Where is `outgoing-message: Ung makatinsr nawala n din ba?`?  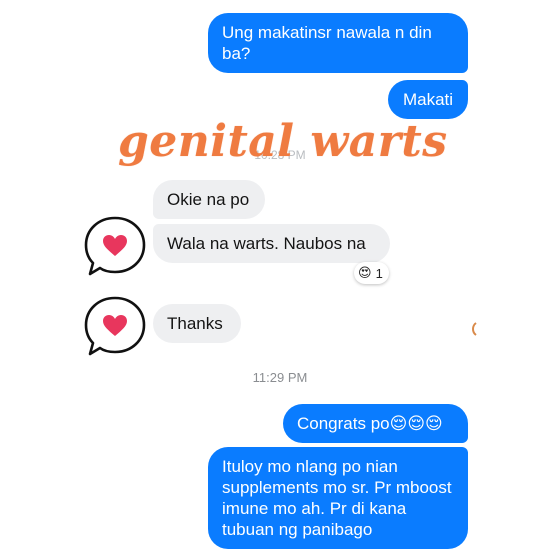 outgoing-message: Ung makatinsr nawala n din ba? is located at coordinates (338, 43).